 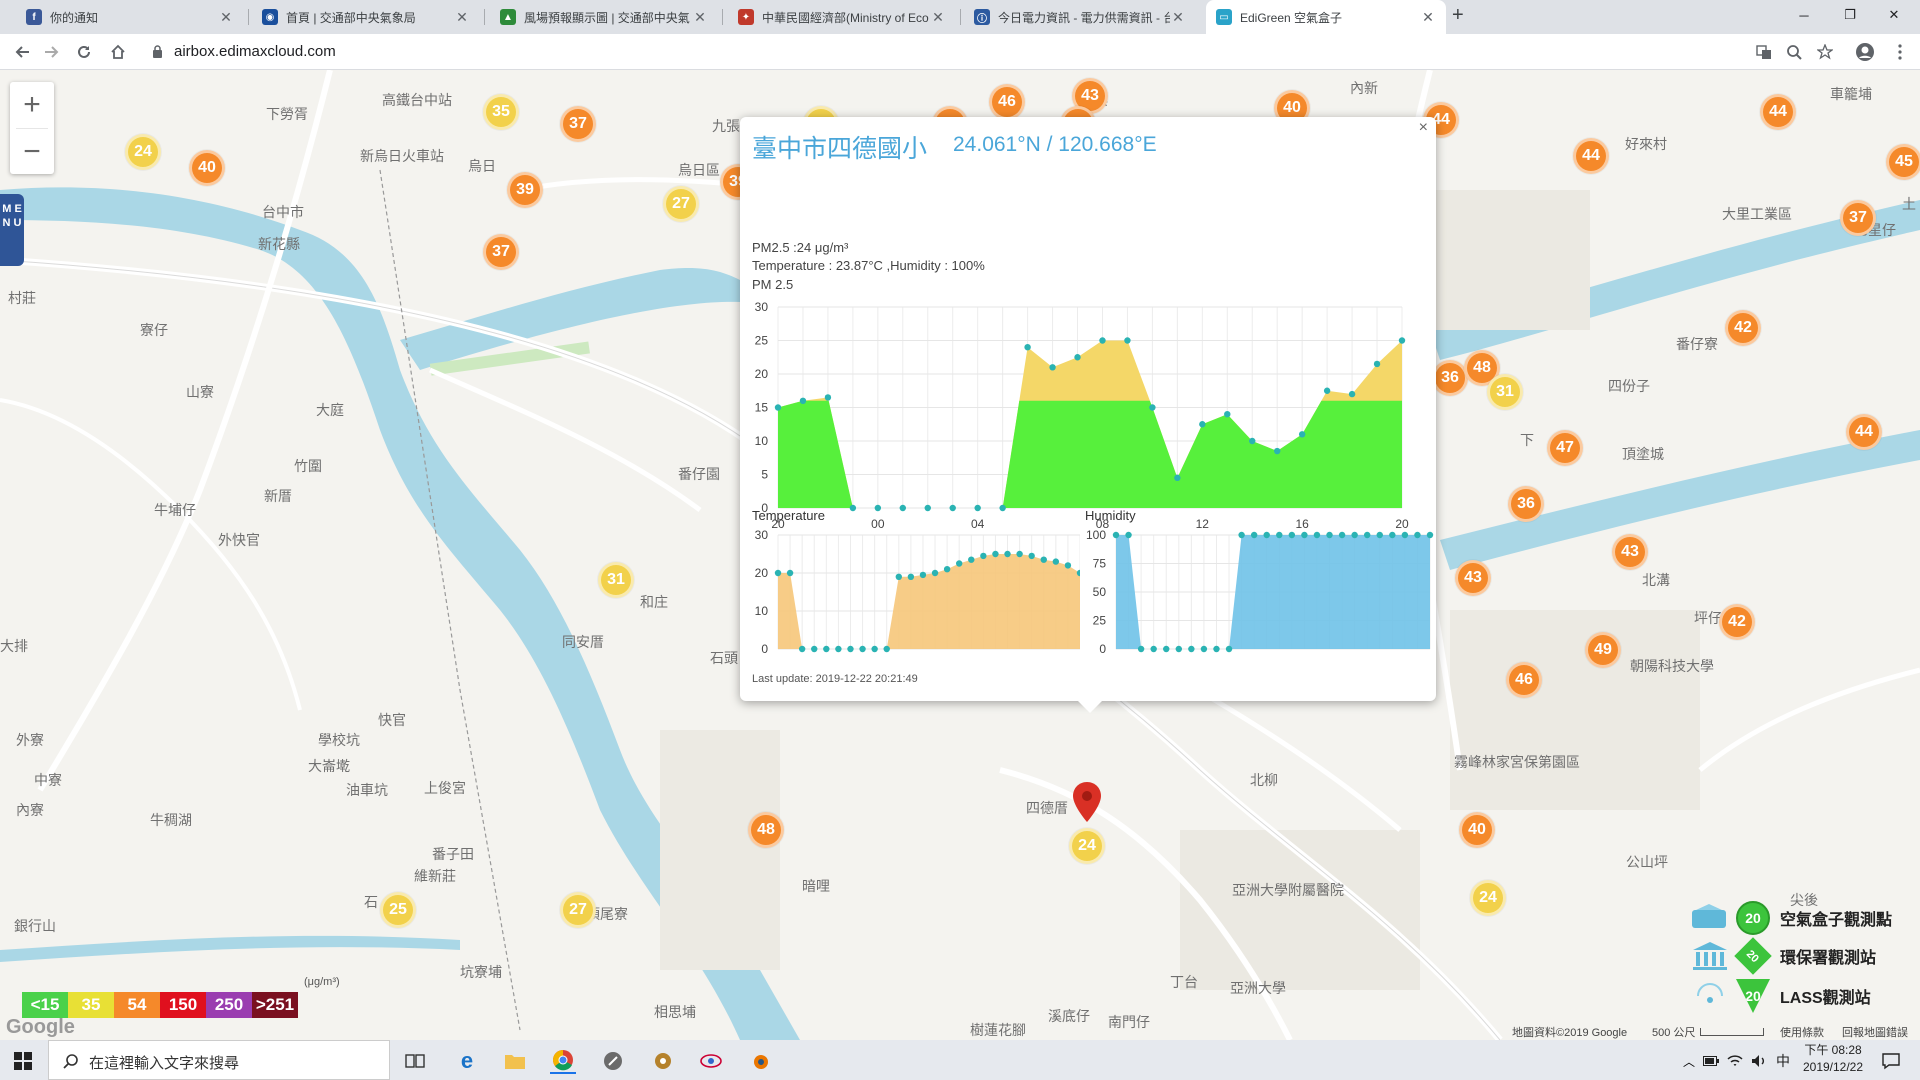 I want to click on notification-icon, so click(x=1891, y=1061).